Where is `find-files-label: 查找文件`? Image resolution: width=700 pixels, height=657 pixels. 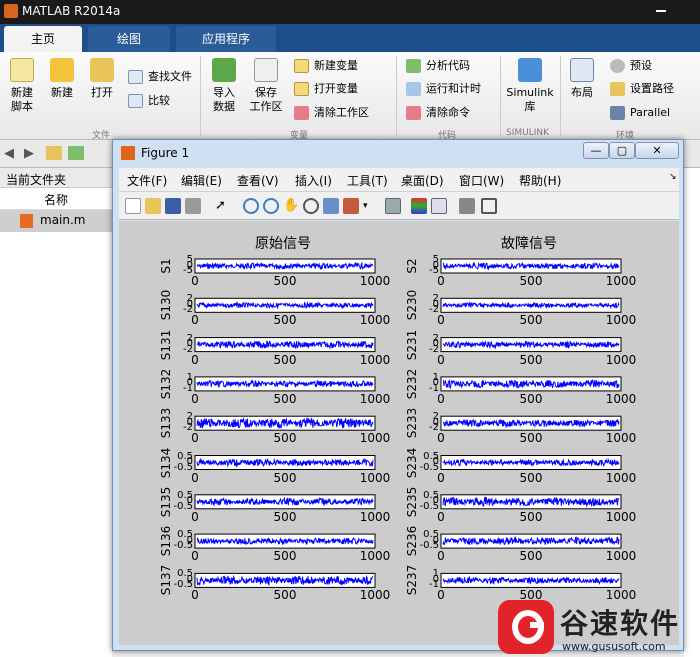
find-files-label: 查找文件 is located at coordinates (170, 76).